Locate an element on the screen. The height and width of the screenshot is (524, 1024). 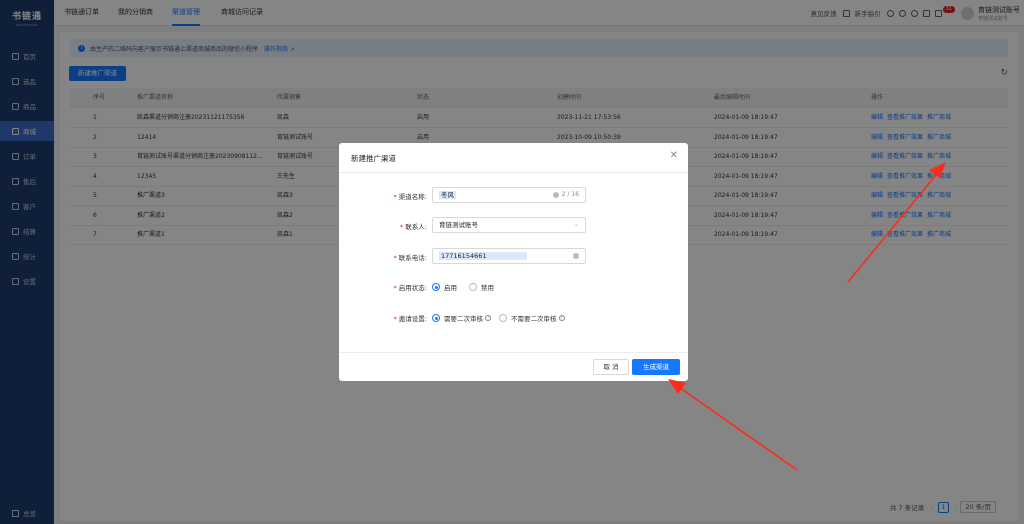
dialog-title: 新建推广渠道 is located at coordinates (373, 158).